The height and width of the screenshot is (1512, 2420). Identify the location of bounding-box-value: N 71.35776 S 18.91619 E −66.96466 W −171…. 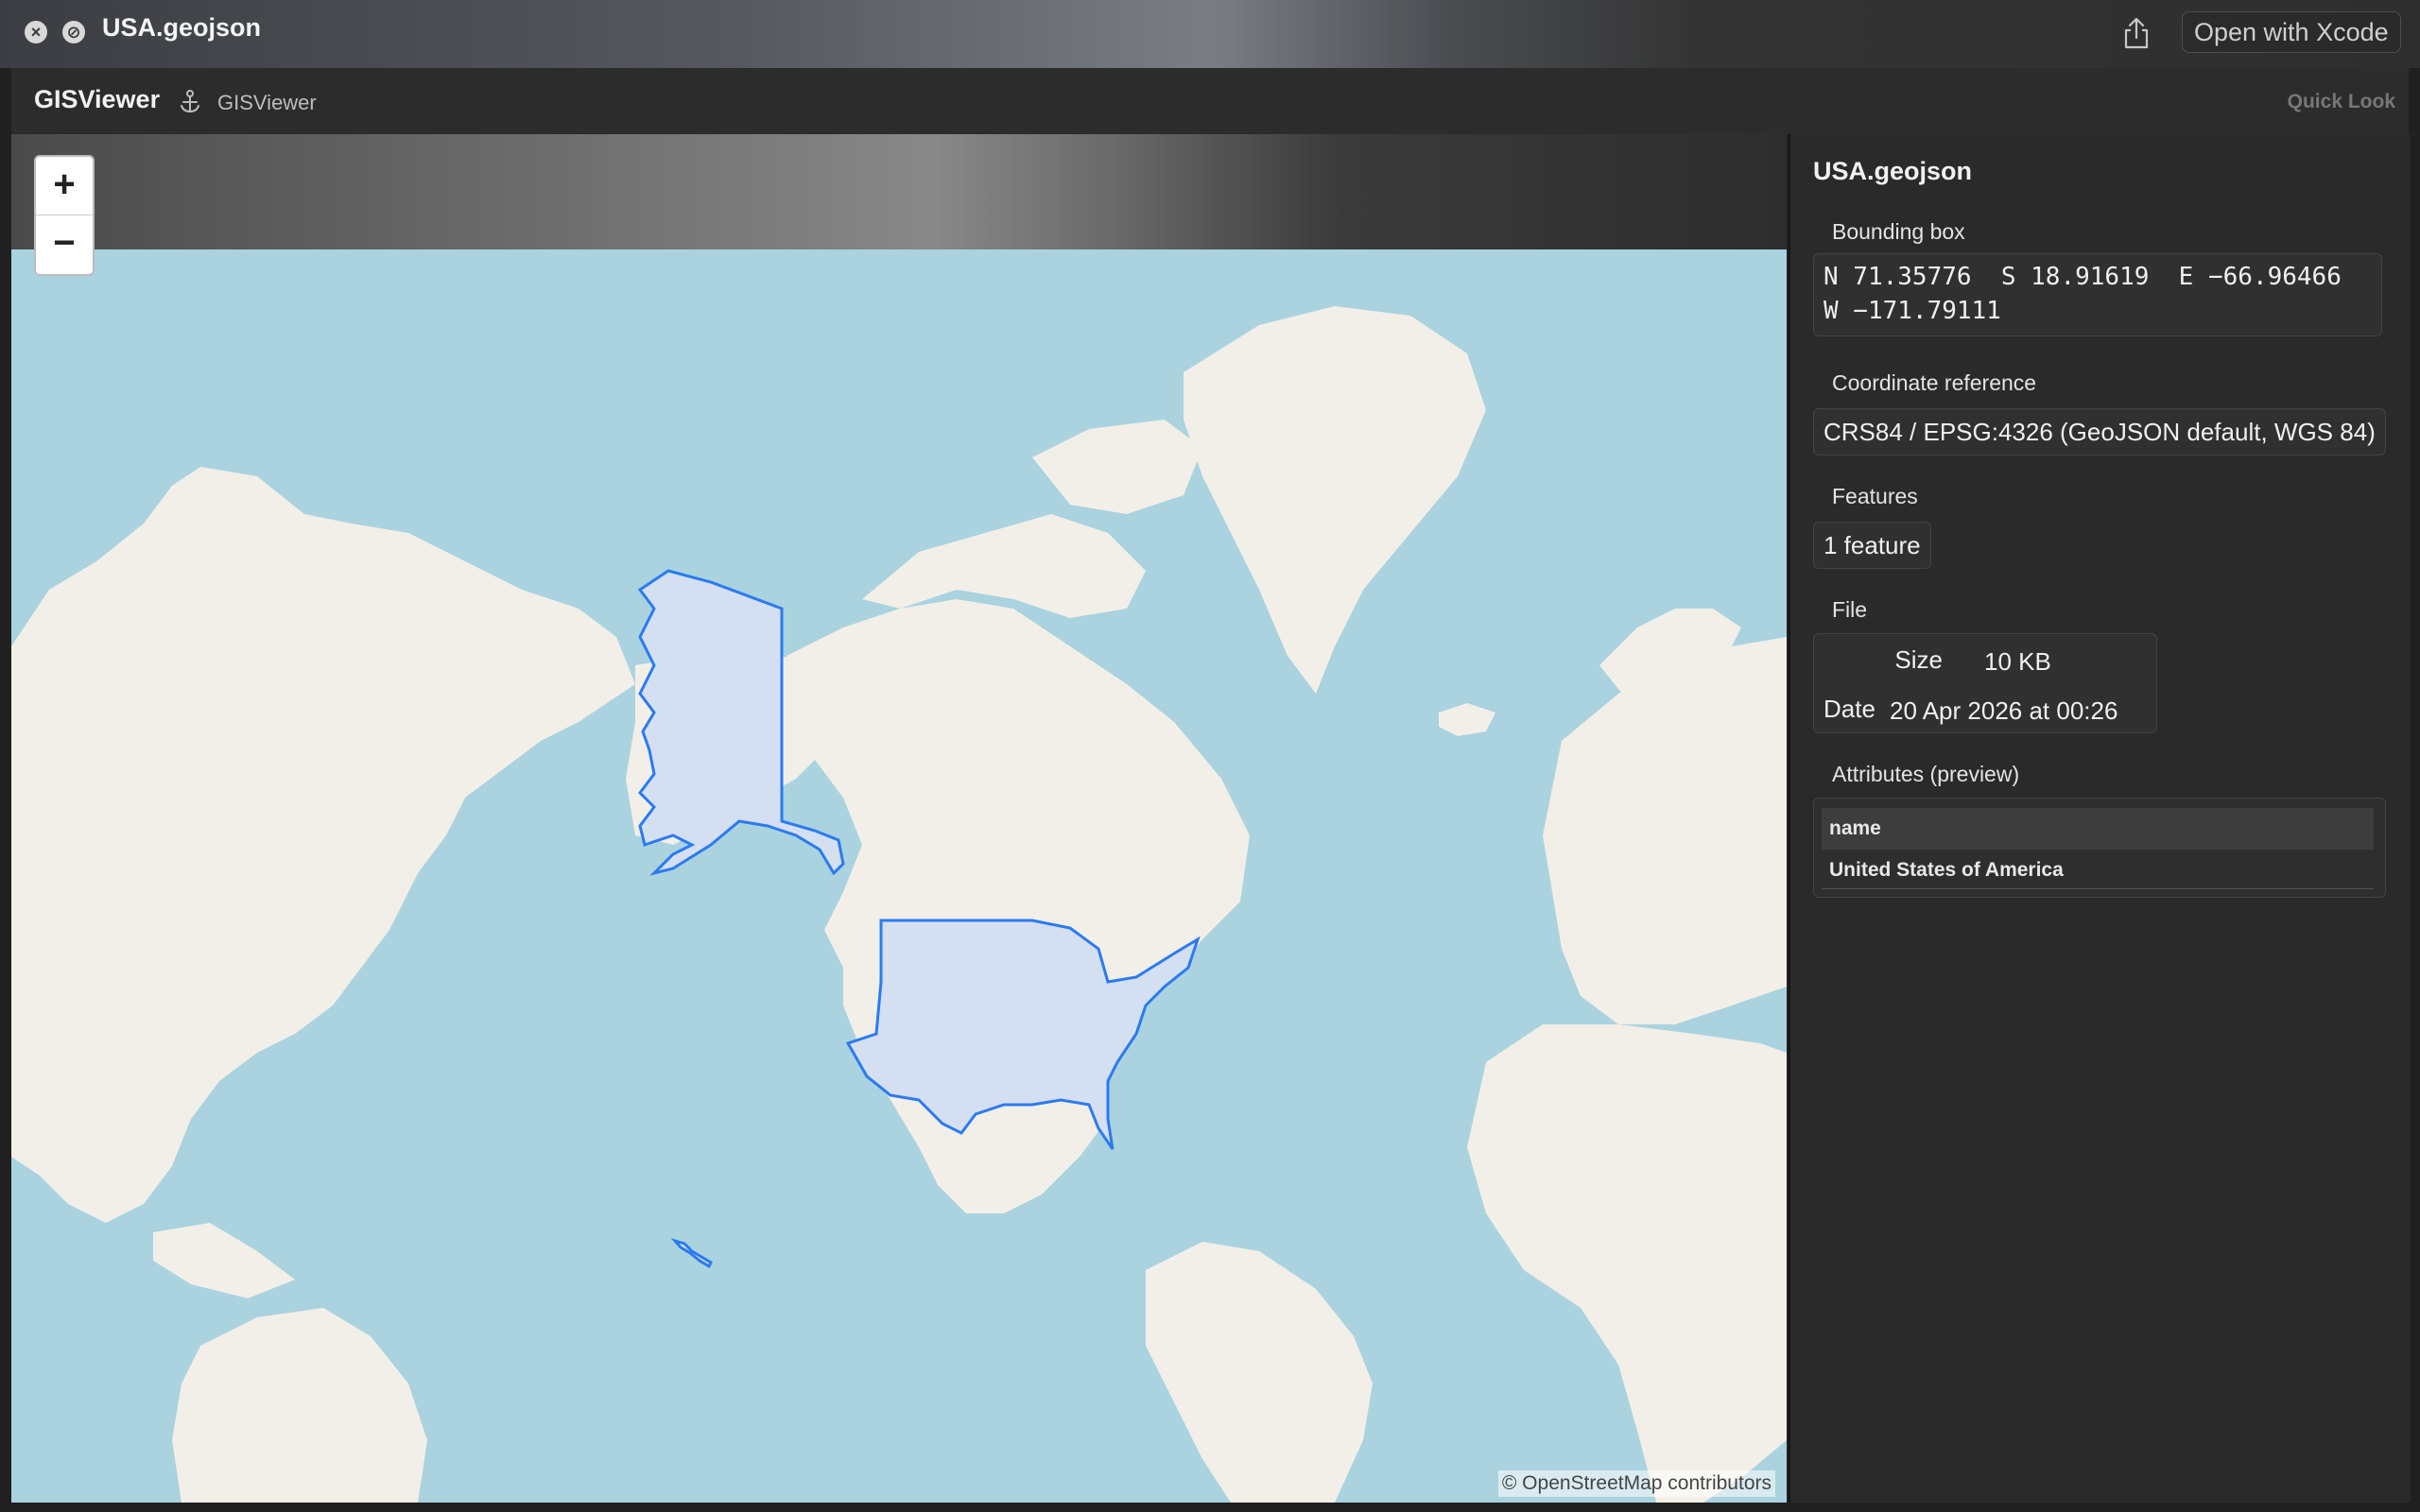
(2097, 294).